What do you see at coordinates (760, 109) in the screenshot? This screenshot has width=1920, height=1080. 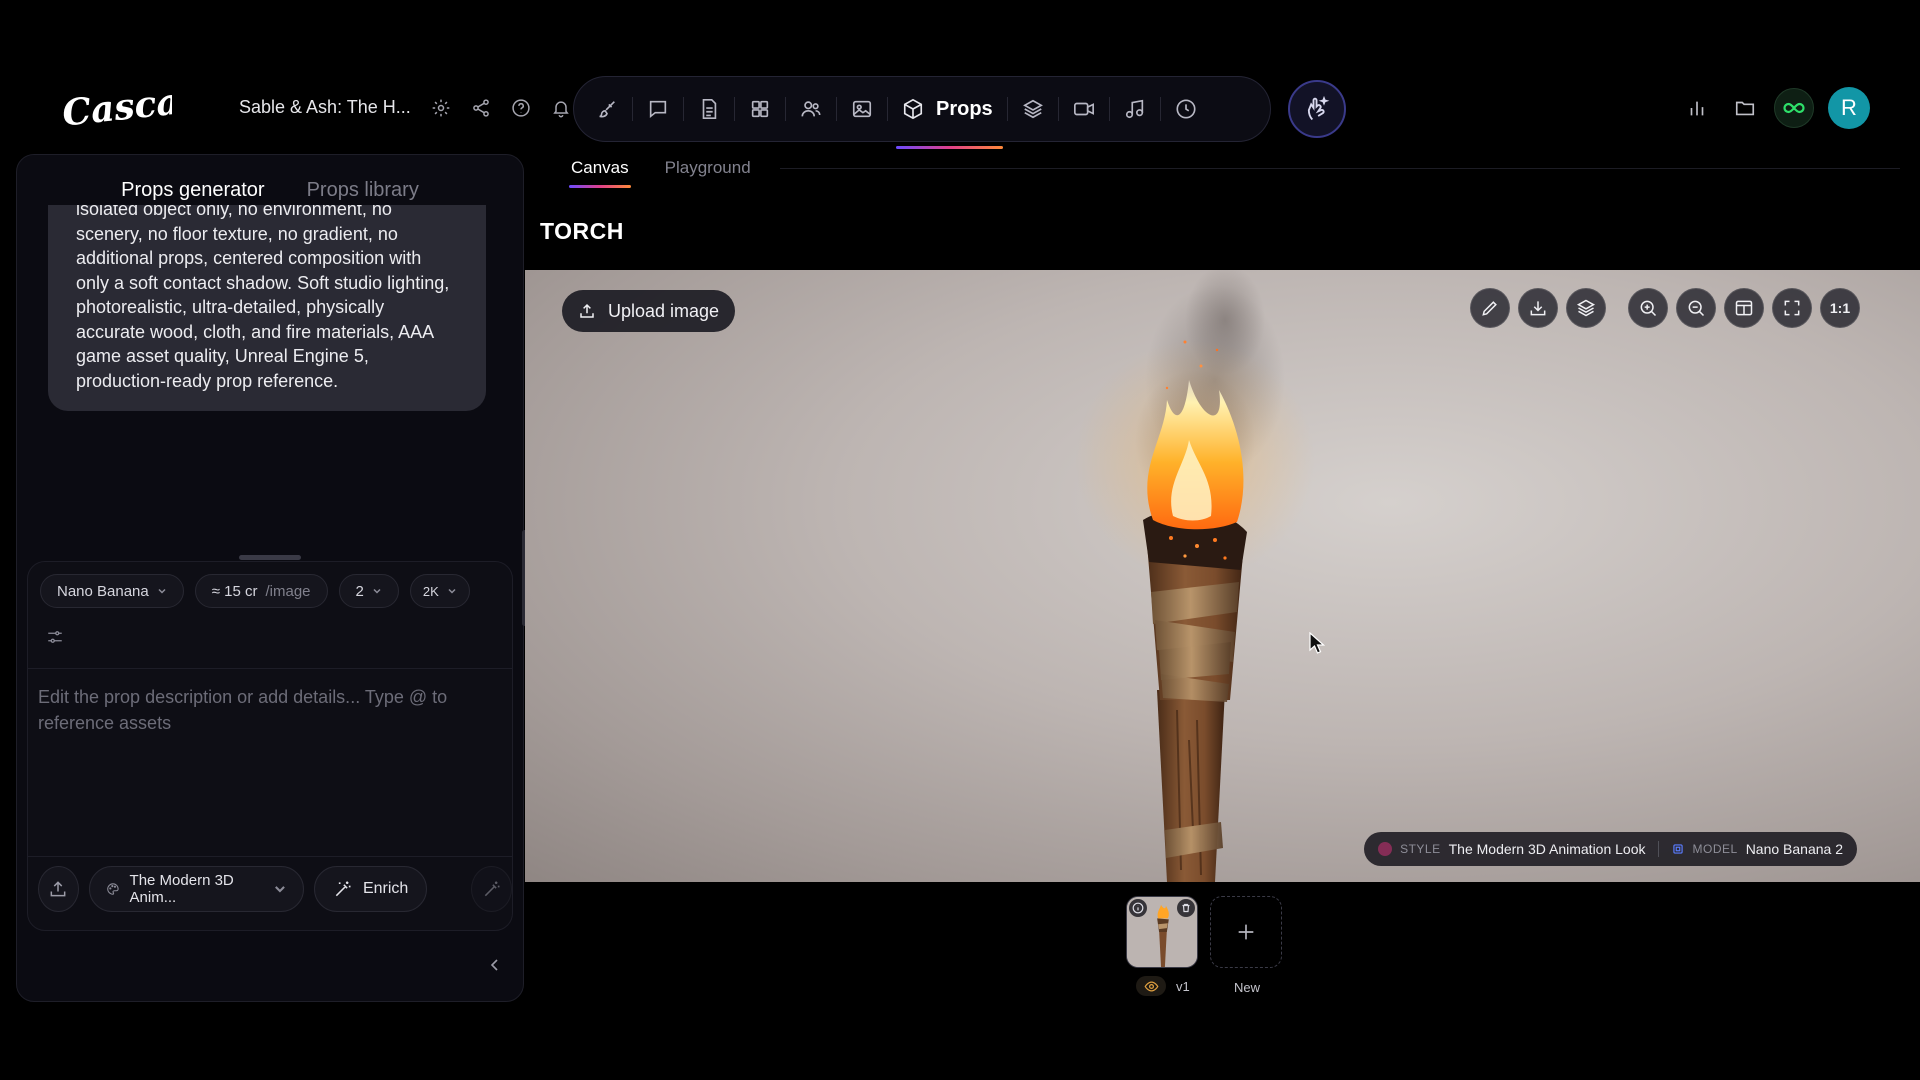 I see `grid-icon` at bounding box center [760, 109].